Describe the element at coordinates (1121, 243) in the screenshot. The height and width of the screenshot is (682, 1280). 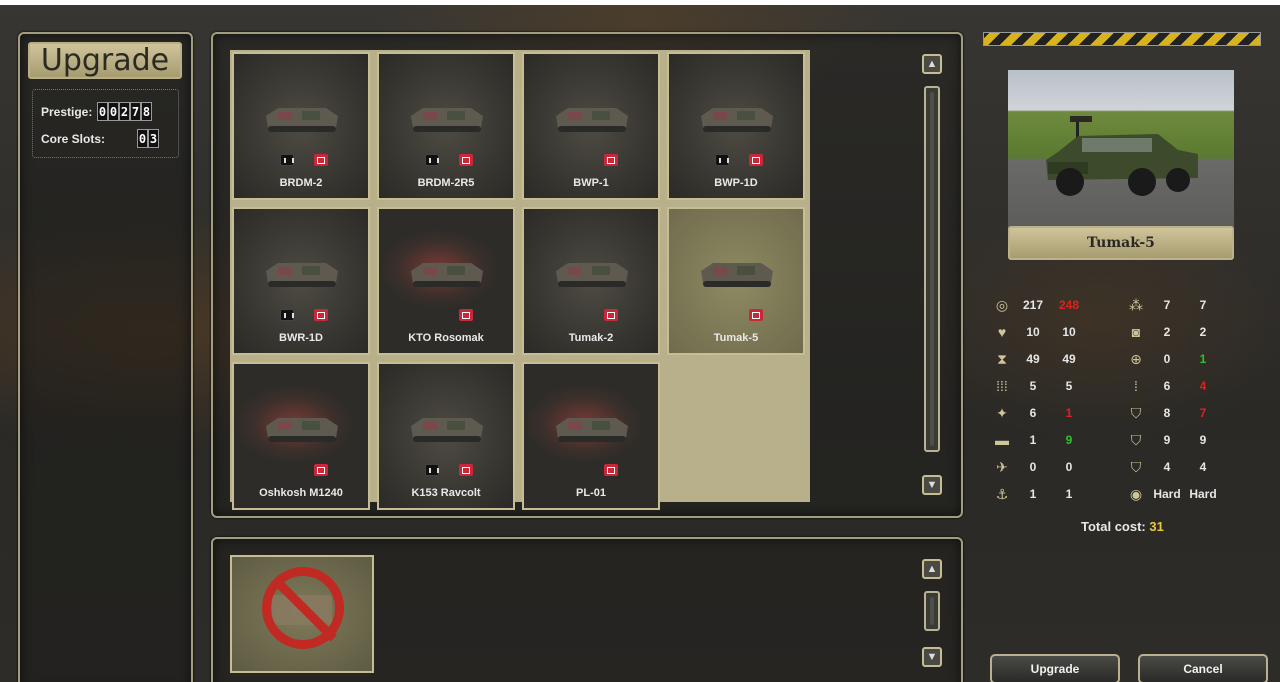
I see `unit-nameplate: Tumak-5` at that location.